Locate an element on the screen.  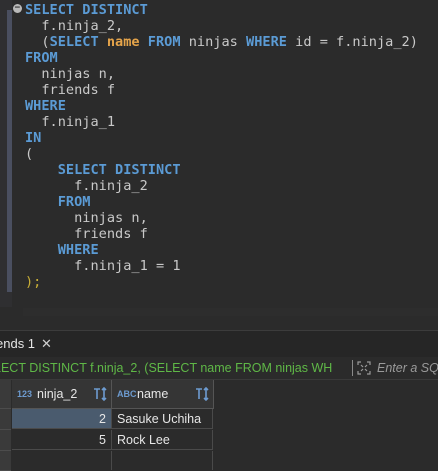
column-header-ninja-2: 123 ninja_2 is located at coordinates (62, 394).